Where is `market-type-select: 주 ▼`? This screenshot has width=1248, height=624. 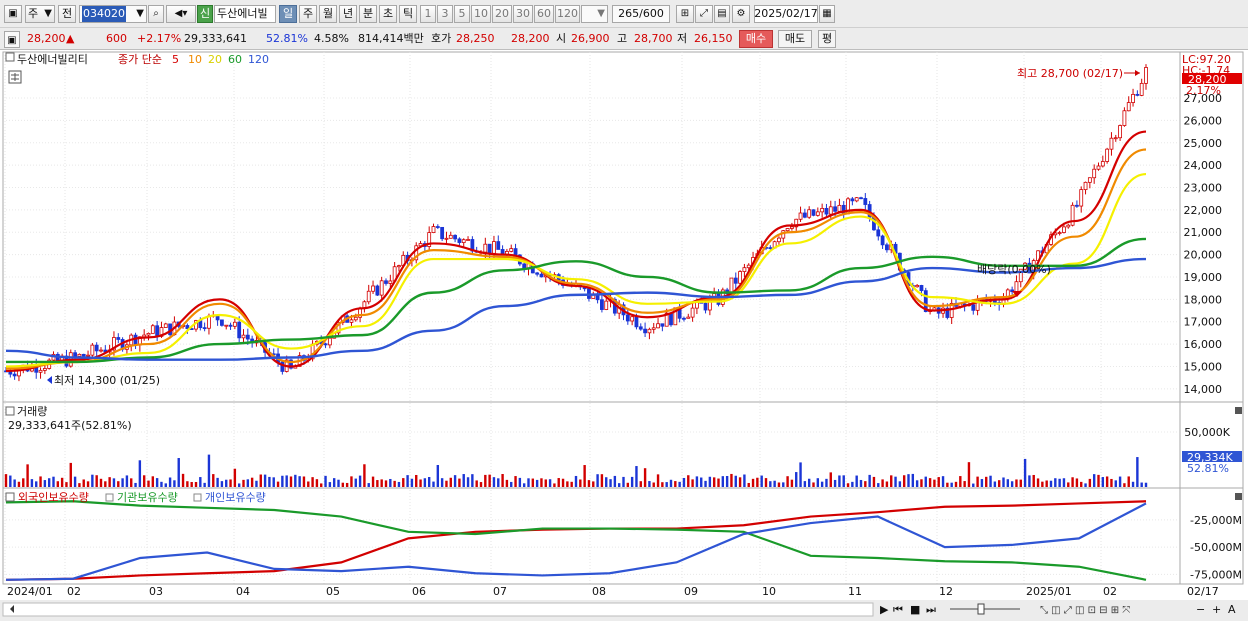
market-type-select: 주 ▼ is located at coordinates (40, 14).